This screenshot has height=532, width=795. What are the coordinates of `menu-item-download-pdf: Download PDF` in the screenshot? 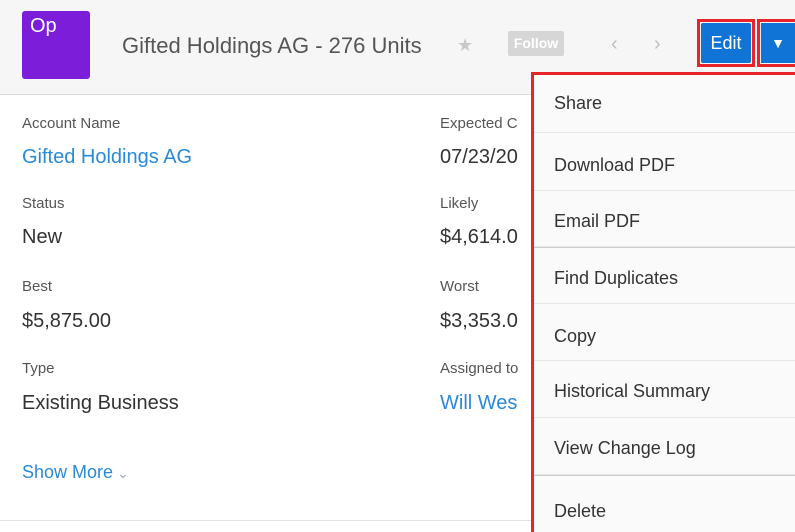 It's located at (664, 162).